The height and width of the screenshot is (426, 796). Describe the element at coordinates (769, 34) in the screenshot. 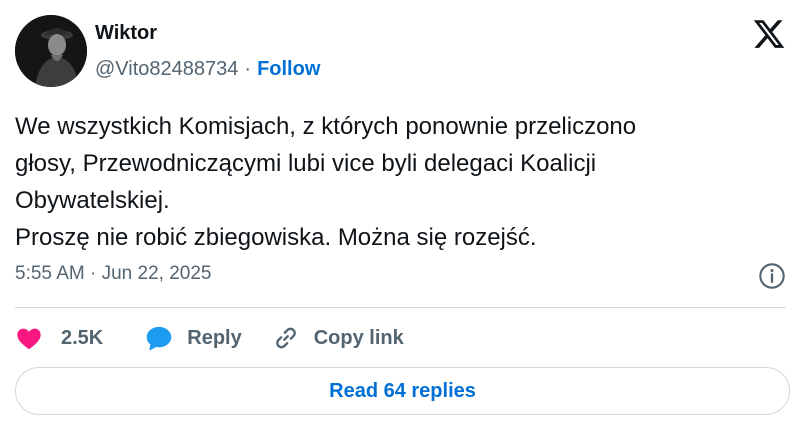

I see `x-logo-icon` at that location.